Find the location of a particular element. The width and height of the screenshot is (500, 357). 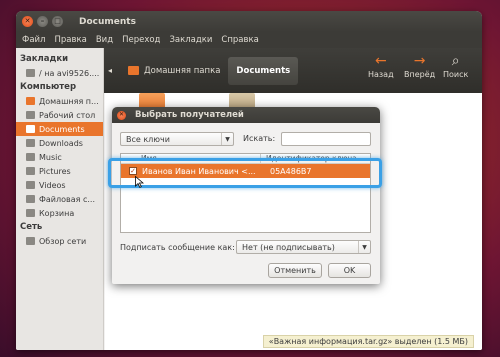

menu-bar: Файл Правка Вид Переход Закладки Справка is located at coordinates (249, 40).